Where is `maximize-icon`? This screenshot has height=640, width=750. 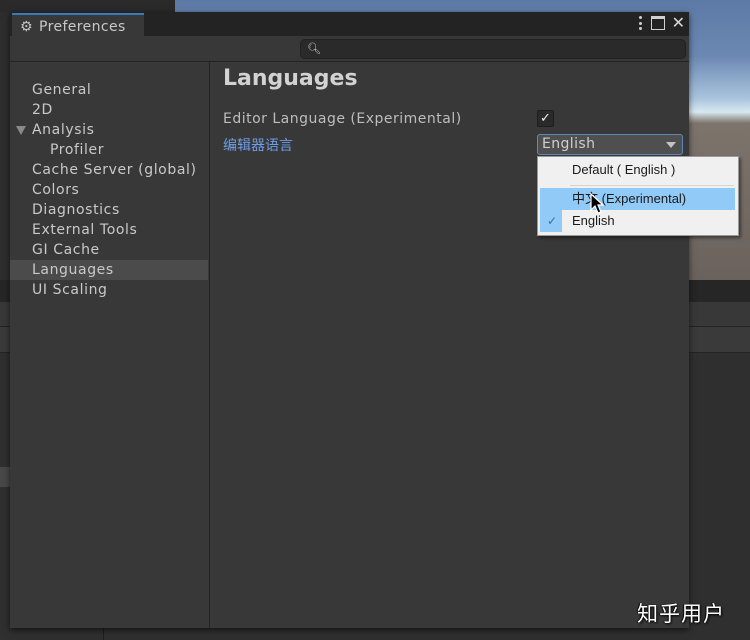 maximize-icon is located at coordinates (657, 23).